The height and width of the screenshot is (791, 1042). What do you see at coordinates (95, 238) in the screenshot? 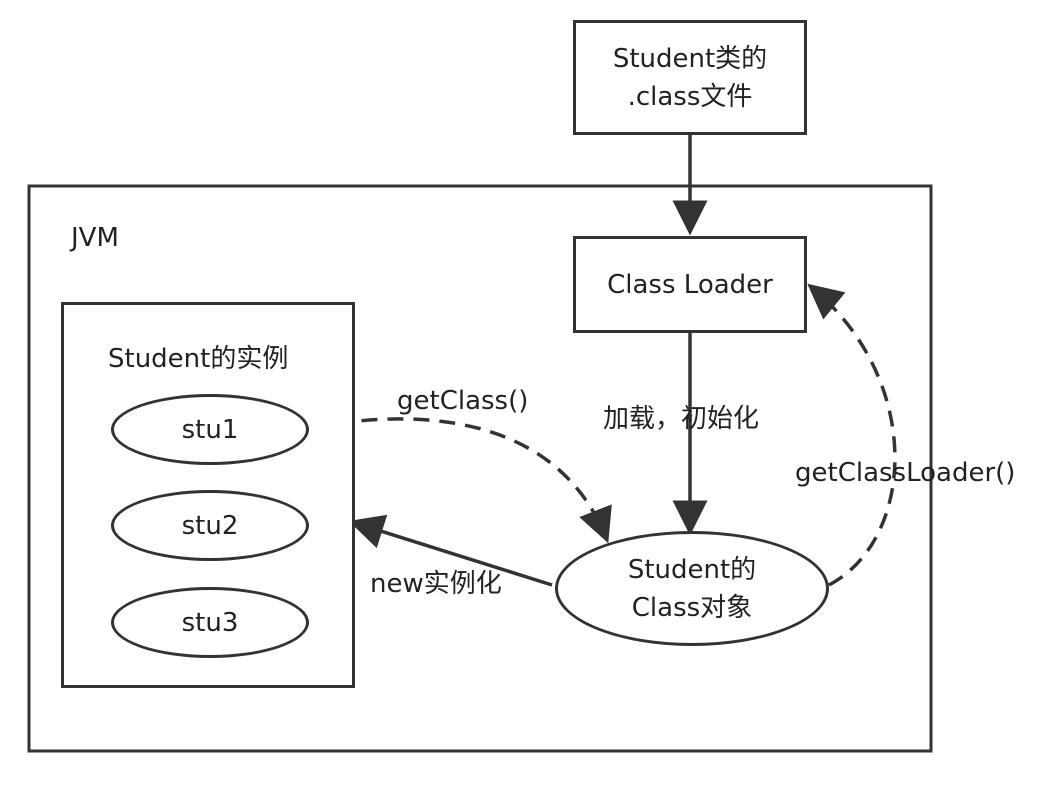
I see `jvm-label: JVM` at bounding box center [95, 238].